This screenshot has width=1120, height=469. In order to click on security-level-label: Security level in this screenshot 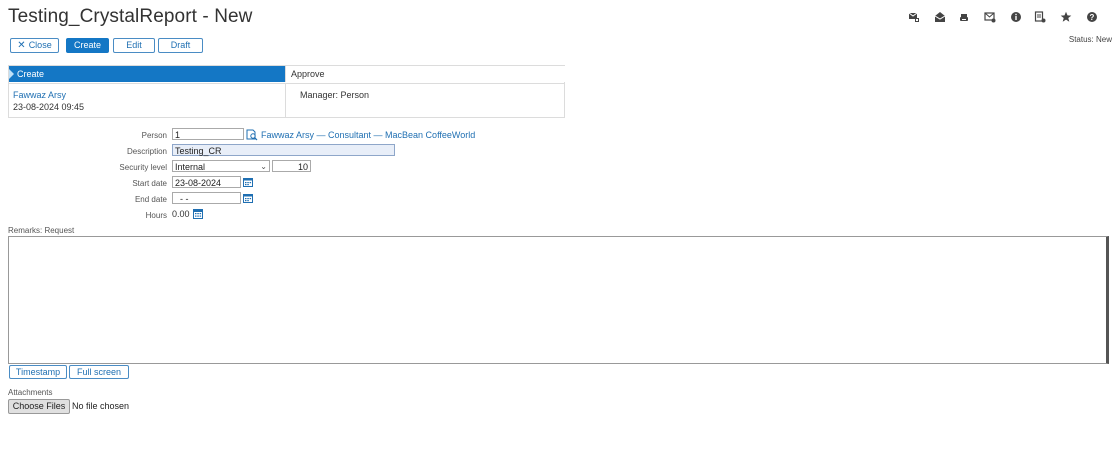, I will do `click(143, 167)`.